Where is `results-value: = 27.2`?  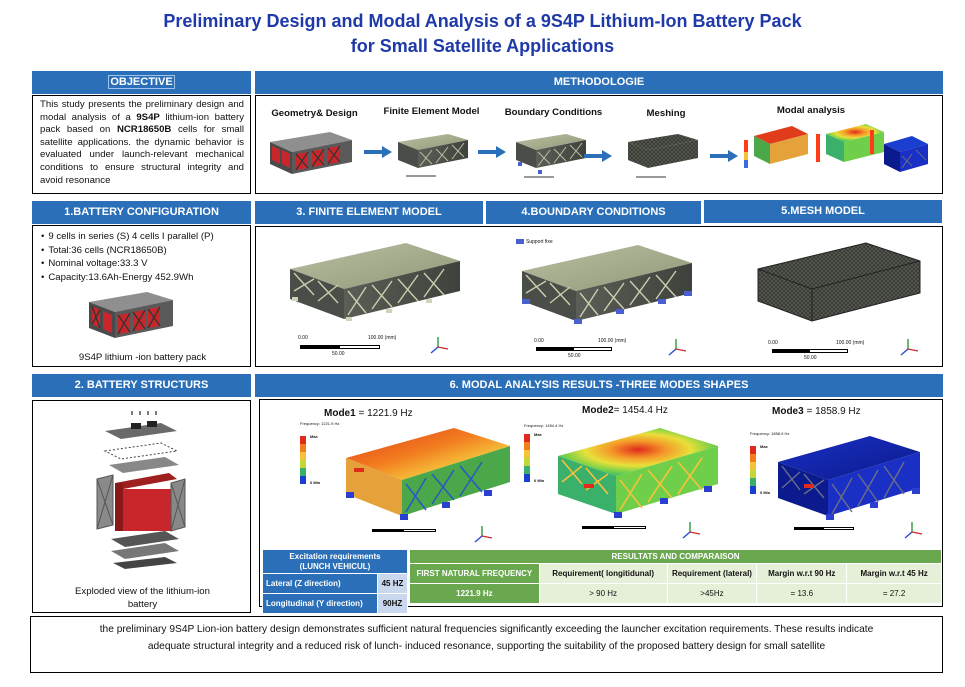
results-value: = 27.2 is located at coordinates (894, 593).